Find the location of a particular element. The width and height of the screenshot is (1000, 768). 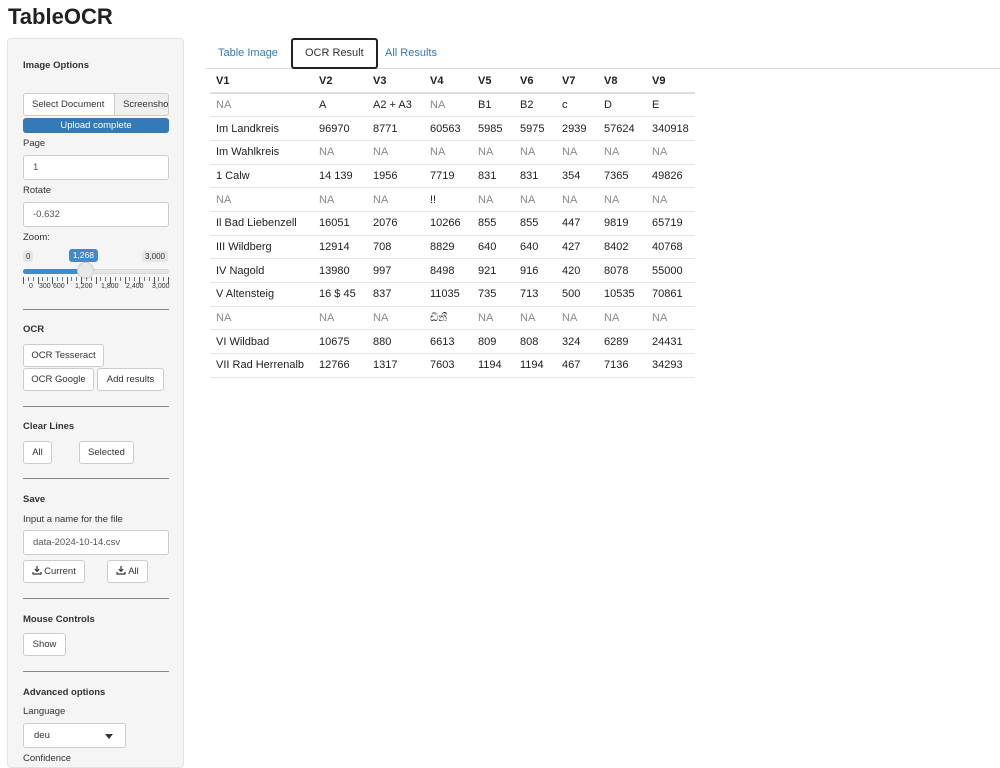

table-cell: 1194 is located at coordinates (493, 365).